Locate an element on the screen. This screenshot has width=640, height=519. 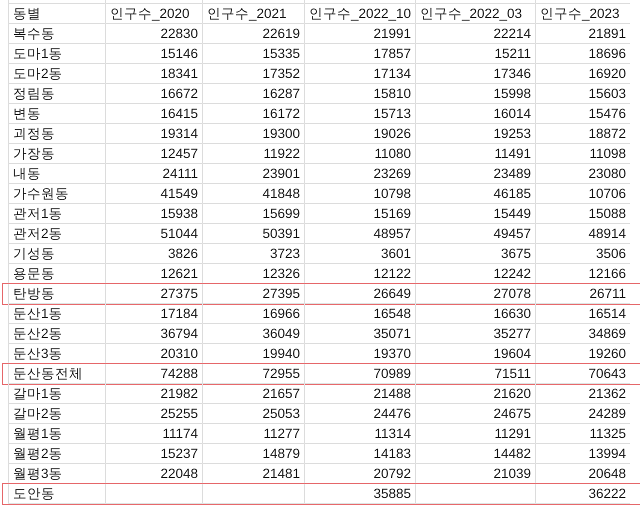
table-cell: 11277 is located at coordinates (253, 434).